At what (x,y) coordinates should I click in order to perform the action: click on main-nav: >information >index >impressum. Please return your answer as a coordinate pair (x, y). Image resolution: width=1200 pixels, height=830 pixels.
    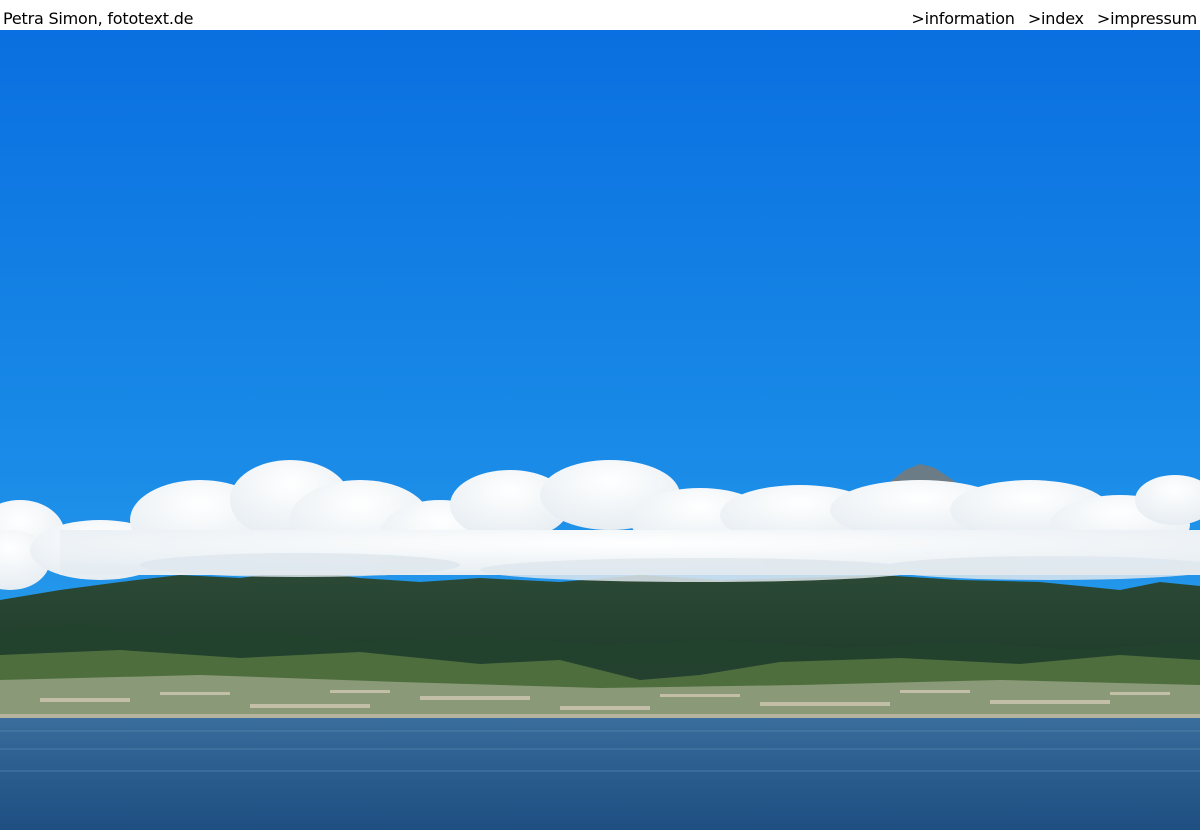
    Looking at the image, I should click on (1050, 19).